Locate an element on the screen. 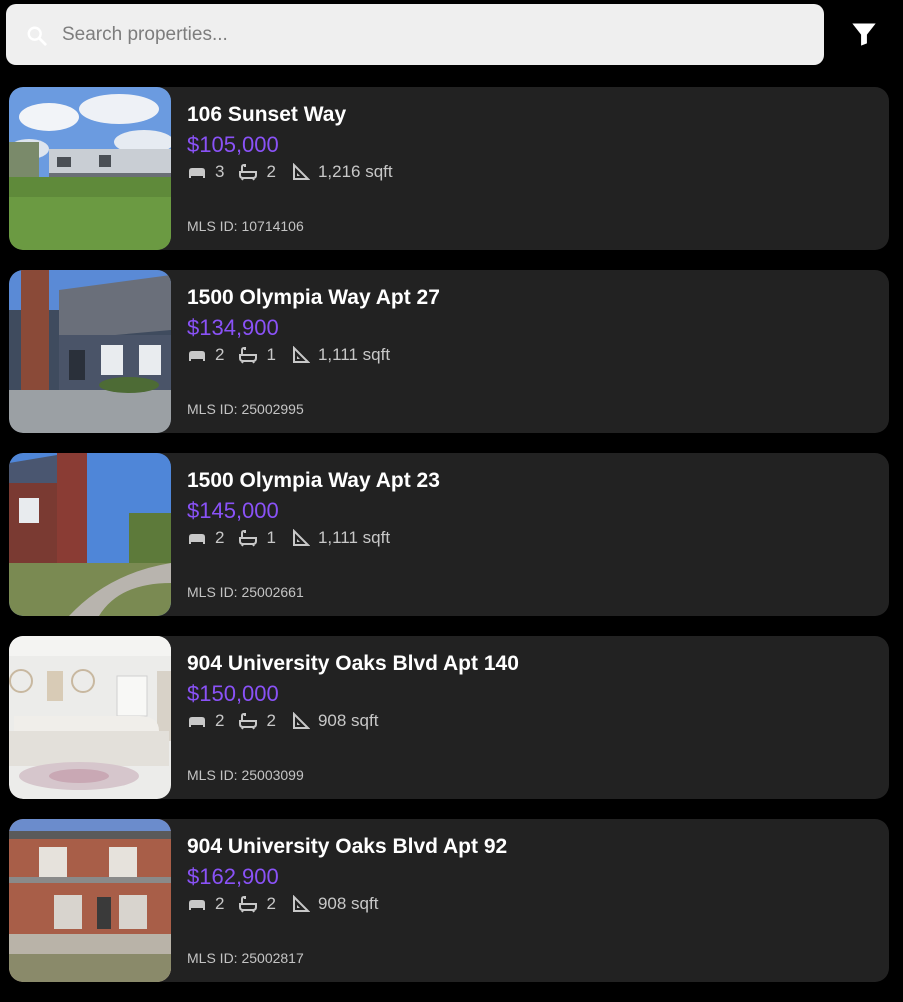 Image resolution: width=903 pixels, height=1002 pixels. top-bar is located at coordinates (451, 36).